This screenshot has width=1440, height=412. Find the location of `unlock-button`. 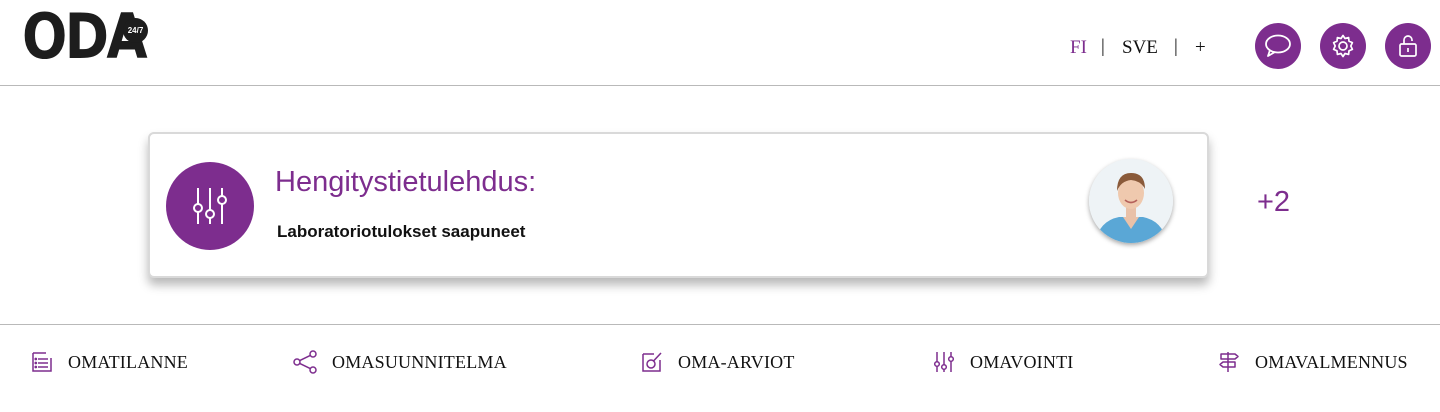

unlock-button is located at coordinates (1408, 46).